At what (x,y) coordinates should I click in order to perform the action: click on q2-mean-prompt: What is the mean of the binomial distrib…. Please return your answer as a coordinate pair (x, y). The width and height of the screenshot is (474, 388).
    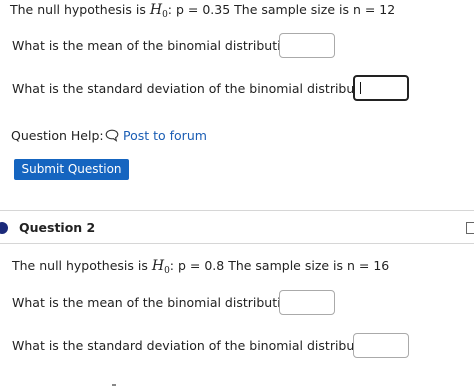
    Looking at the image, I should click on (157, 302).